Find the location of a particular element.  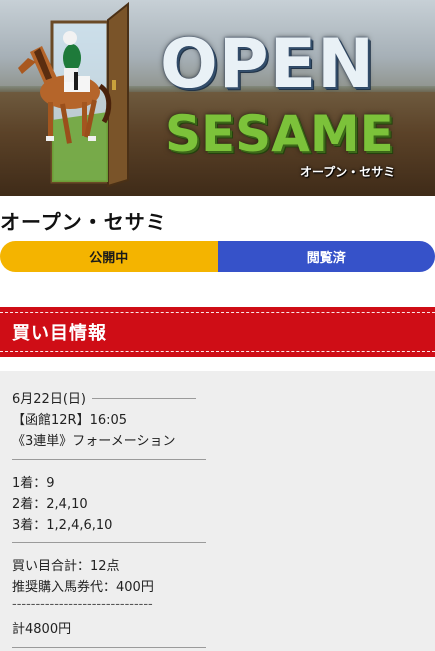

bet-type: 《3連単》フォーメーション is located at coordinates (94, 441).